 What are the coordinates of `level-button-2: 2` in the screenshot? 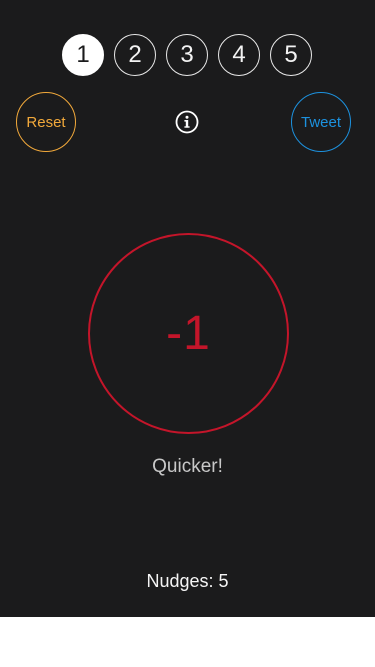 It's located at (135, 55).